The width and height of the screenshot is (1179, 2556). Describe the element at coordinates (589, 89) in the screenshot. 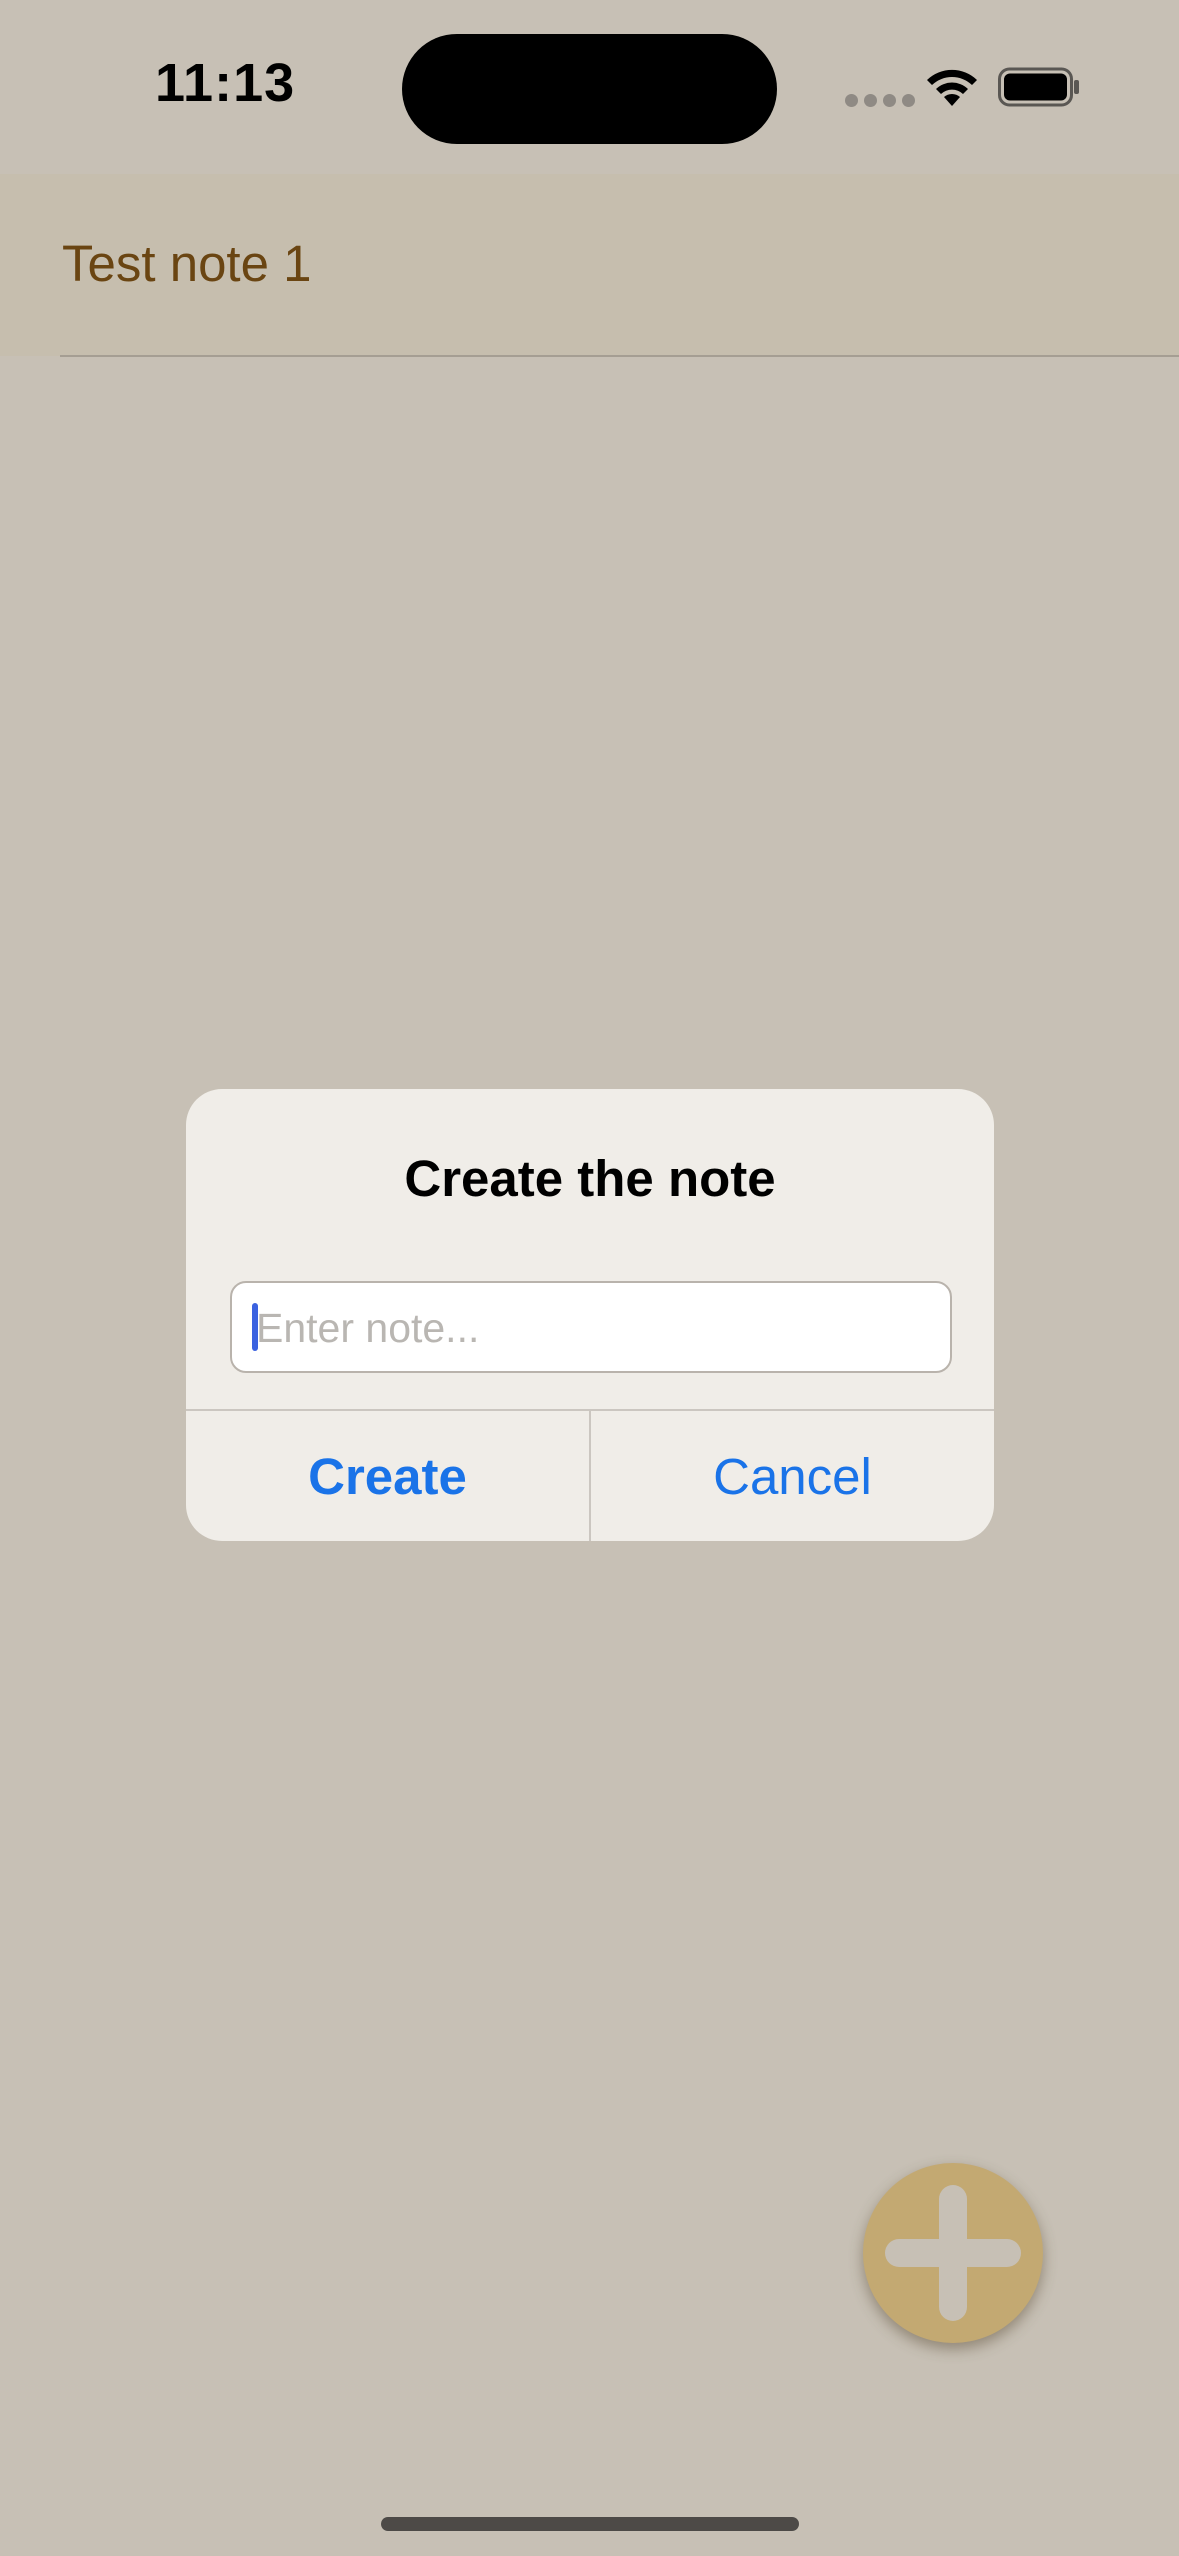

I see `dynamic-island` at that location.